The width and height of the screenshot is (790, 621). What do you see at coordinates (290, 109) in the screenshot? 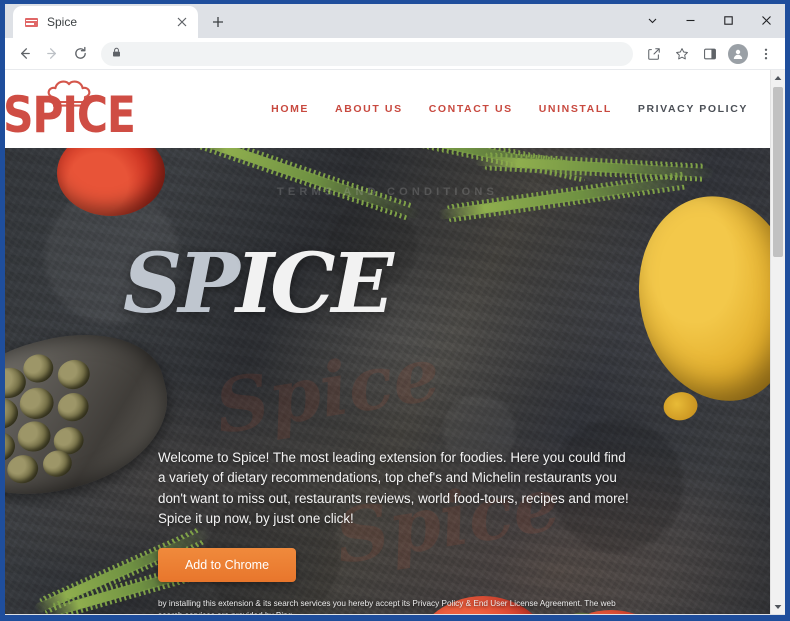
I see `nav-item-home: HOME` at bounding box center [290, 109].